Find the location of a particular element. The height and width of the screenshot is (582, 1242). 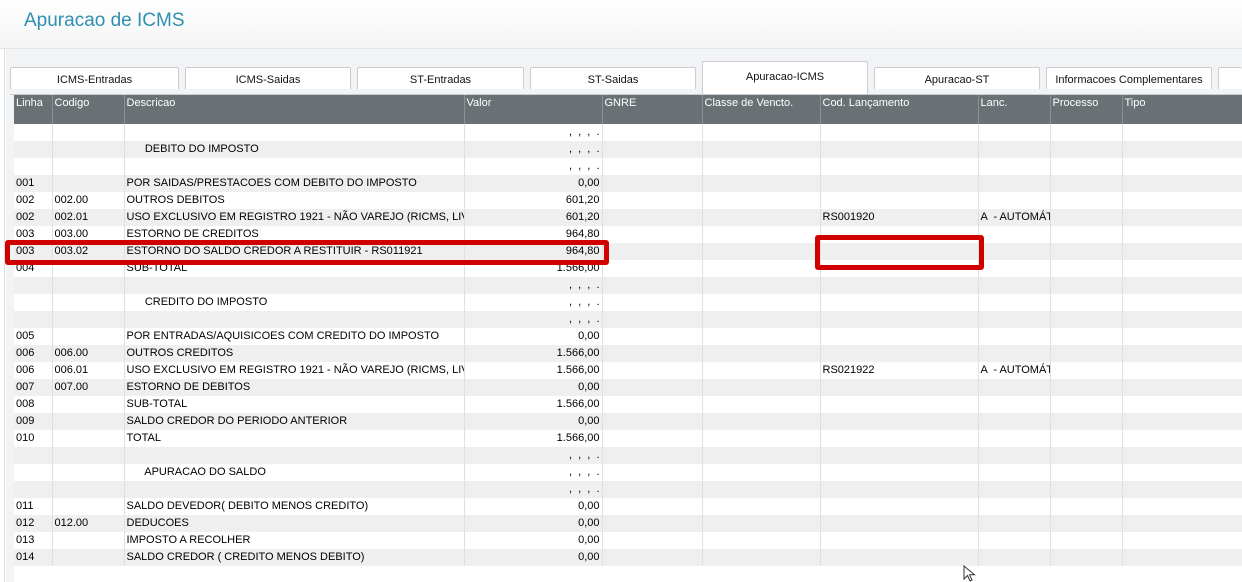

cell-descricao: OUTROS CREDITOS is located at coordinates (294, 353).